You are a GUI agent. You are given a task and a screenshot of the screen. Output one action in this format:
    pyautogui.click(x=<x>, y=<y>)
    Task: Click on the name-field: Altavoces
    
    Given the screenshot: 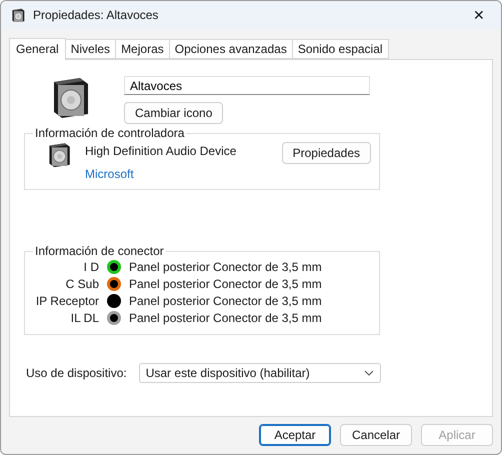 What is the action you would take?
    pyautogui.click(x=247, y=85)
    